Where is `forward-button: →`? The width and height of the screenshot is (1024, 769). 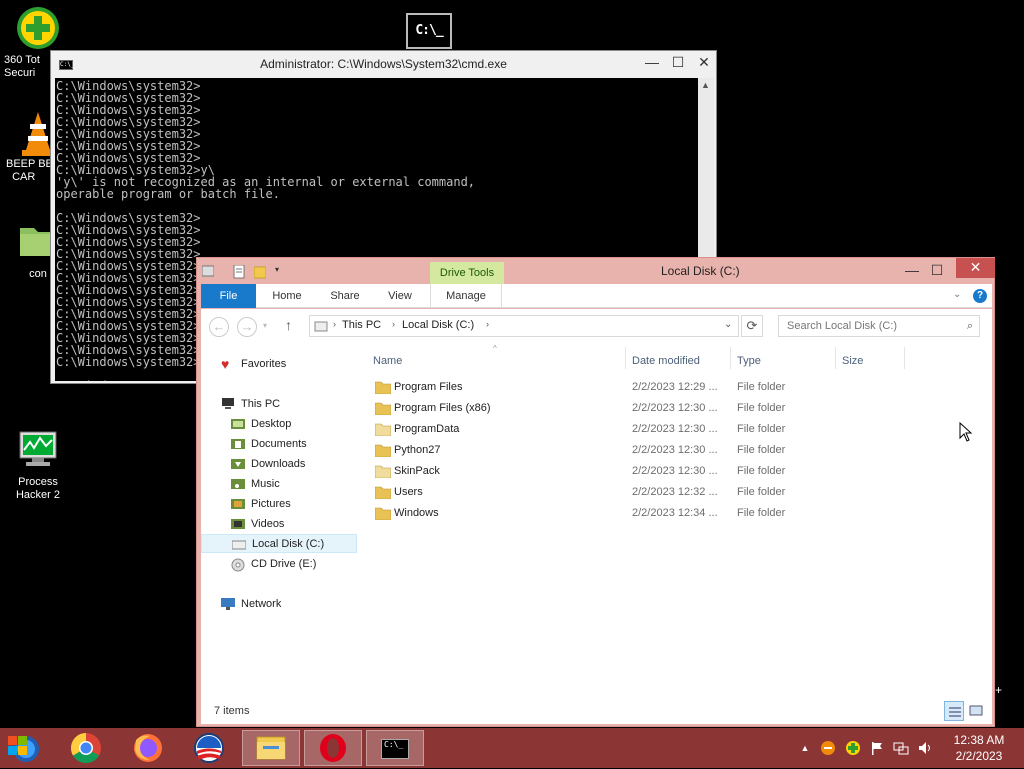 forward-button: → is located at coordinates (247, 327).